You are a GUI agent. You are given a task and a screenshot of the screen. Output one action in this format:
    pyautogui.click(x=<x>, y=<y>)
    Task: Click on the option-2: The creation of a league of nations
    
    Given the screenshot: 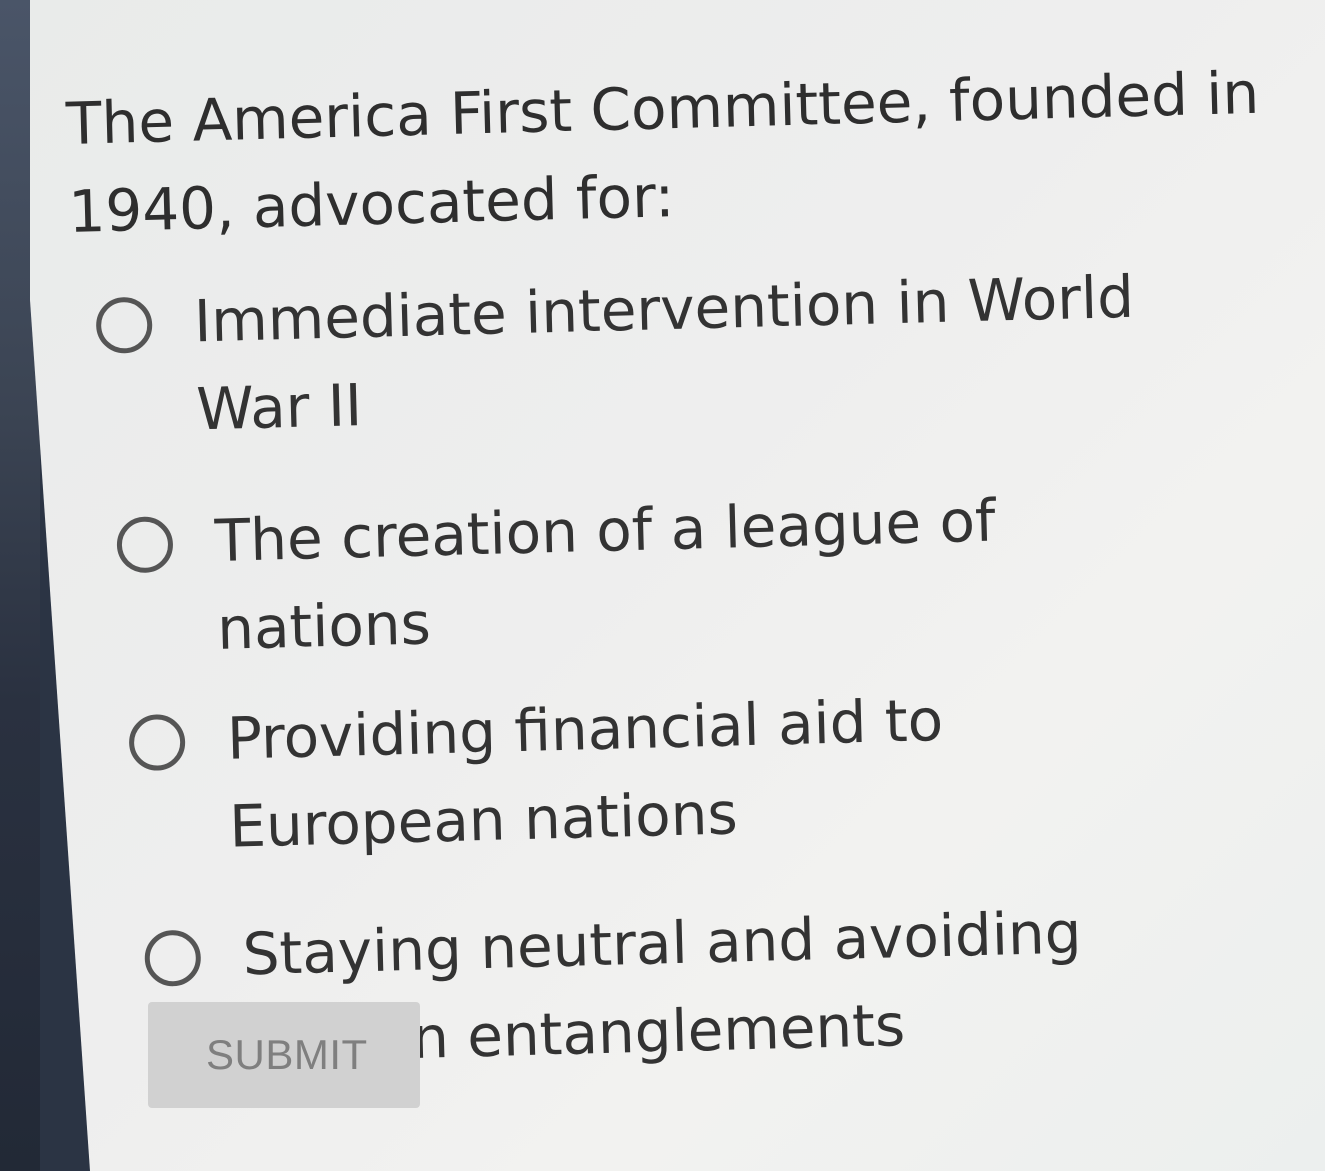 What is the action you would take?
    pyautogui.click(x=670, y=573)
    